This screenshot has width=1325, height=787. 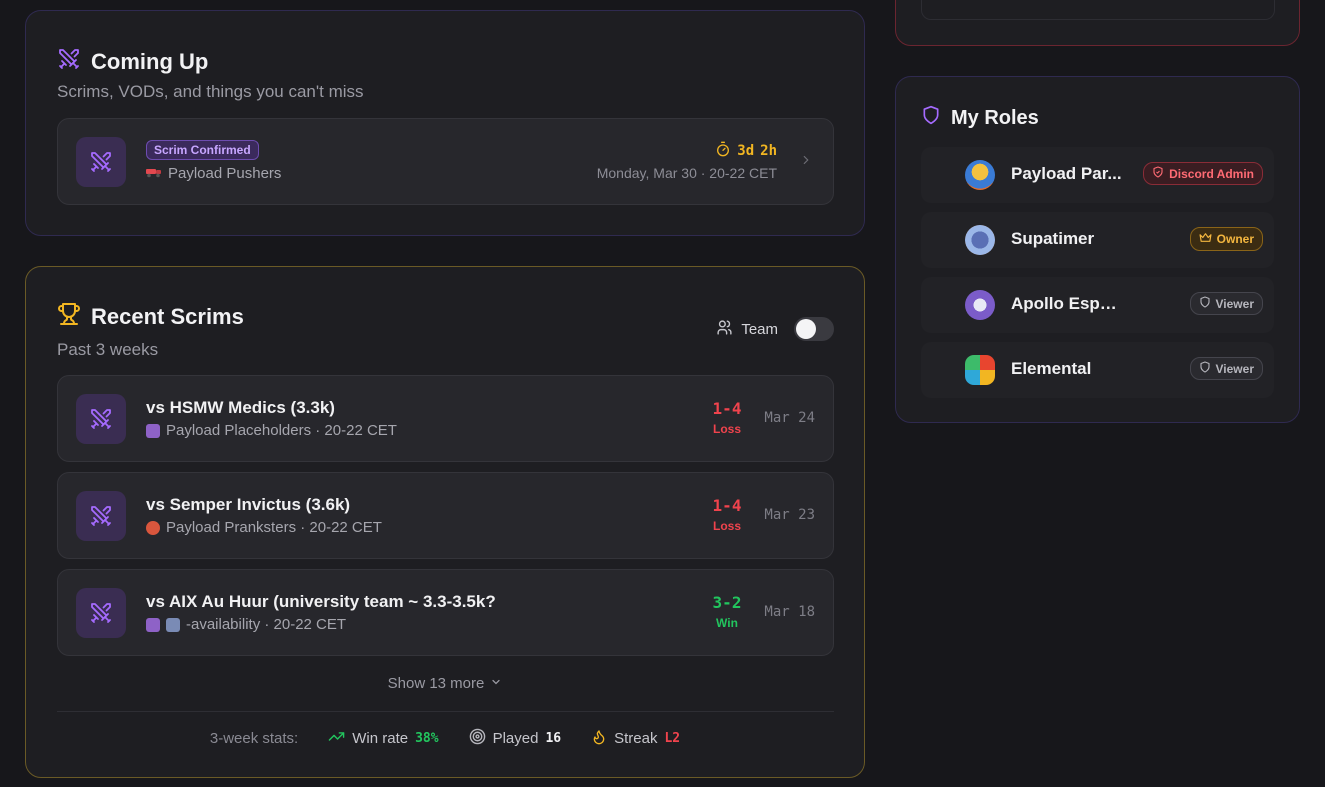 I want to click on played-value: 16, so click(x=553, y=738).